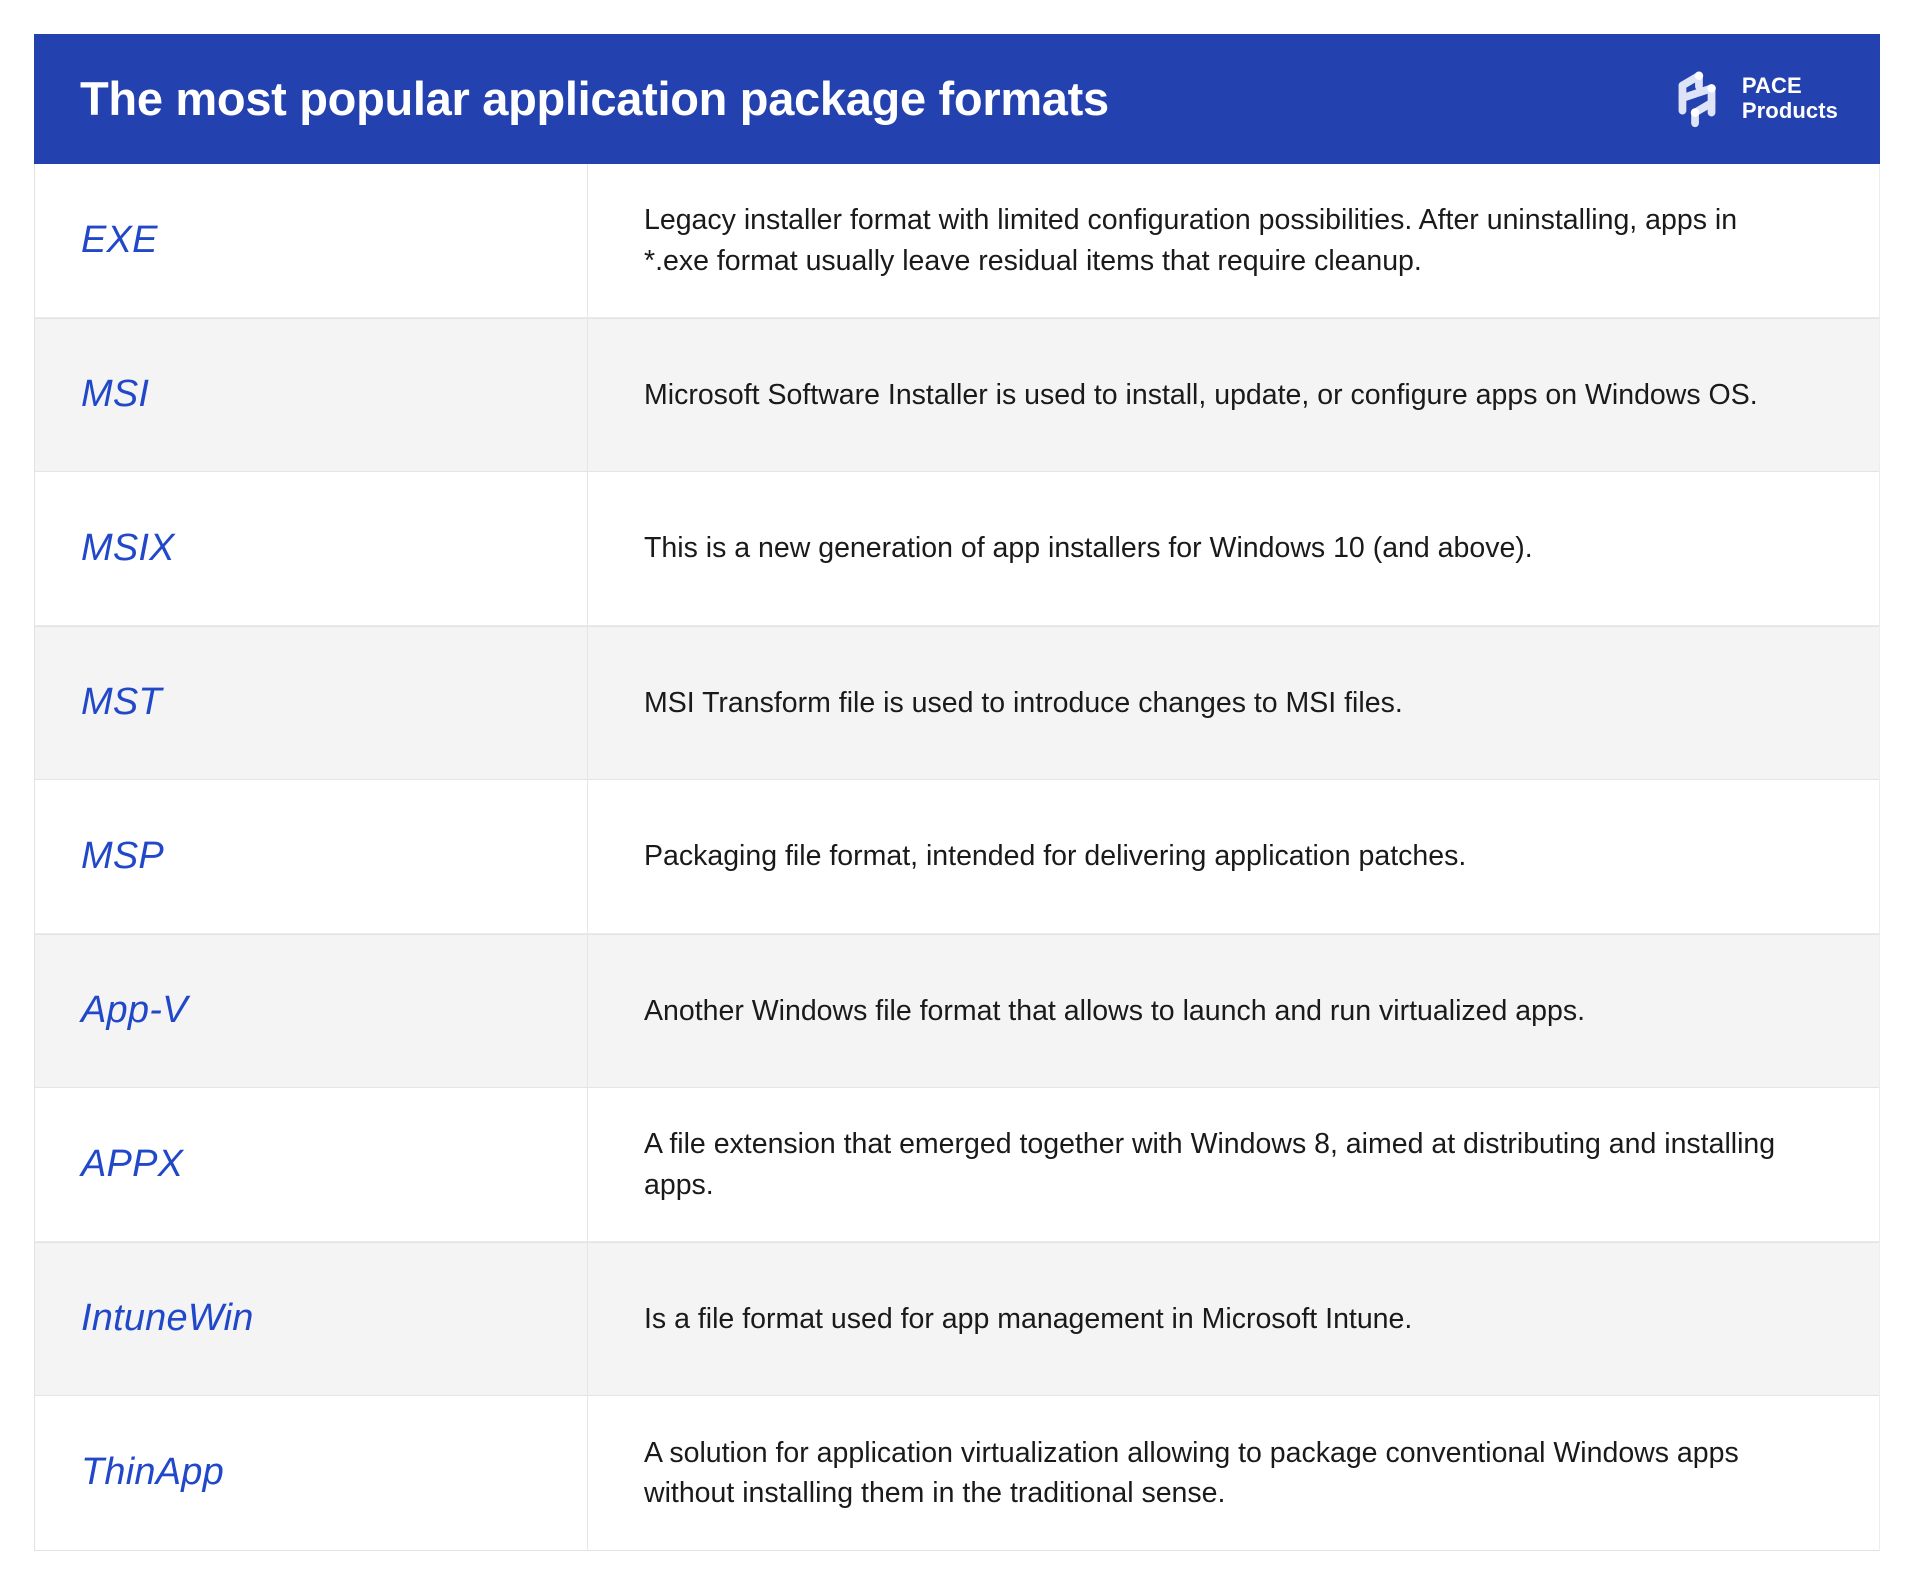 This screenshot has width=1920, height=1578. Describe the element at coordinates (167, 1318) in the screenshot. I see `format-name: IntuneWin` at that location.